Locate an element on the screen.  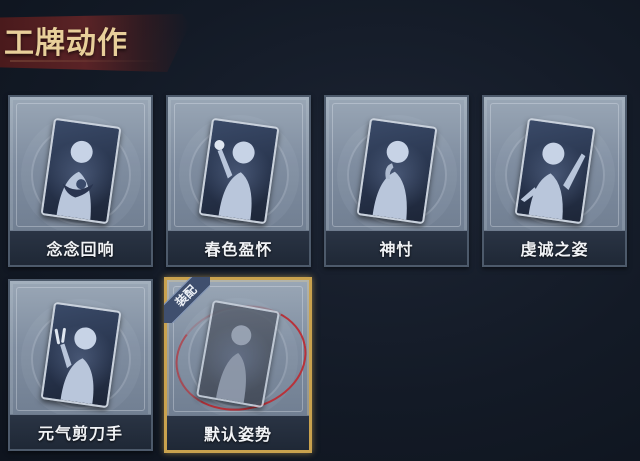
page-title: 工牌动作 is located at coordinates (66, 43).